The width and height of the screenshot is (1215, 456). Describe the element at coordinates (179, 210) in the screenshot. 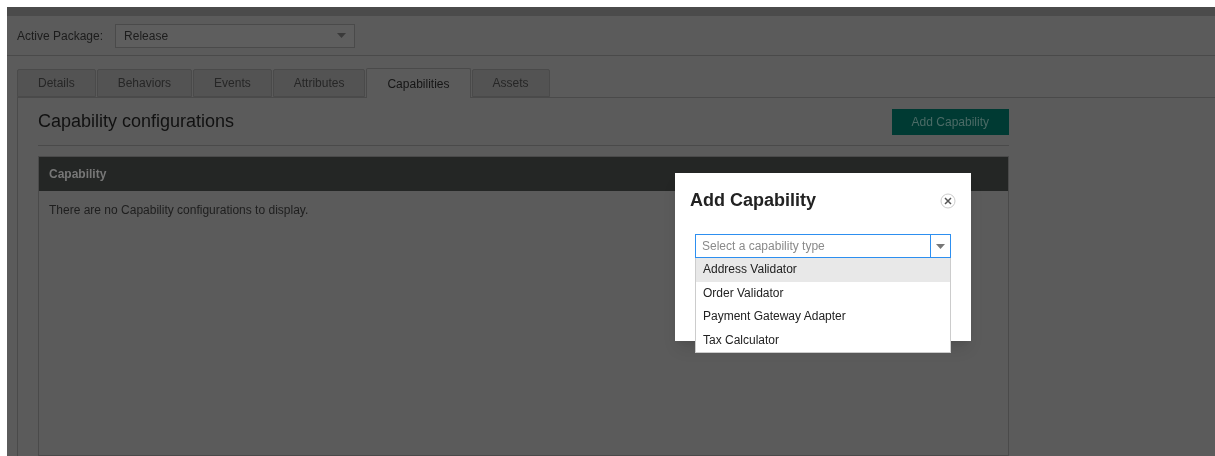

I see `empty-table-message: There are no Capability configurations to display.` at that location.